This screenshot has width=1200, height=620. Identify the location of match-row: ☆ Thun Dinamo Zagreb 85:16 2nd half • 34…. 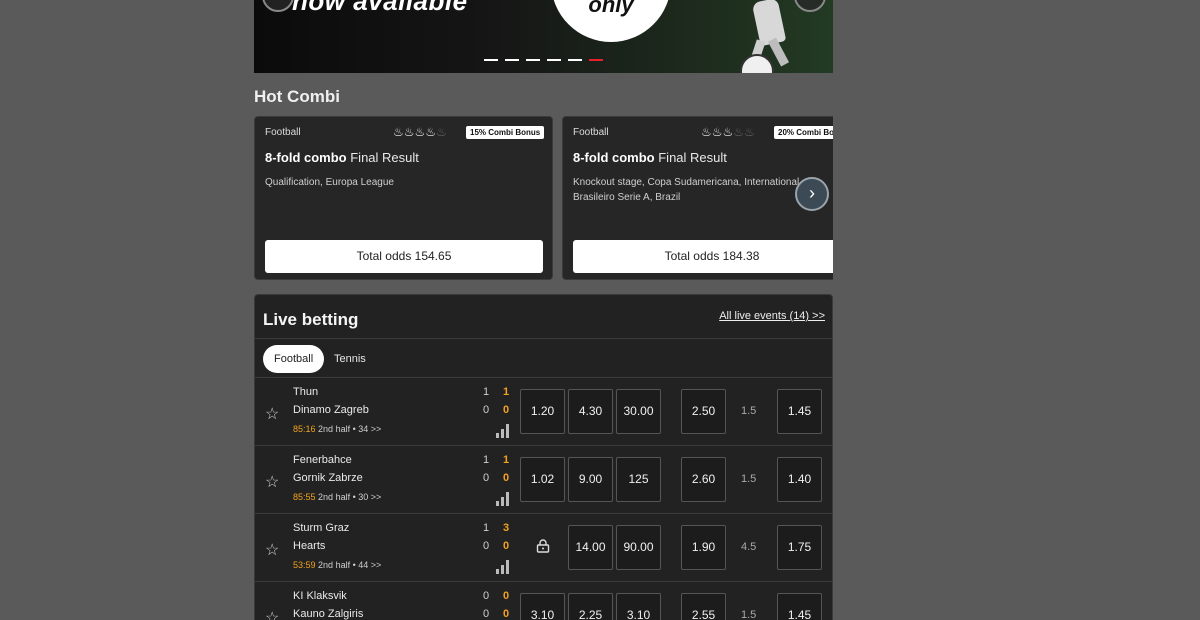
(543, 412).